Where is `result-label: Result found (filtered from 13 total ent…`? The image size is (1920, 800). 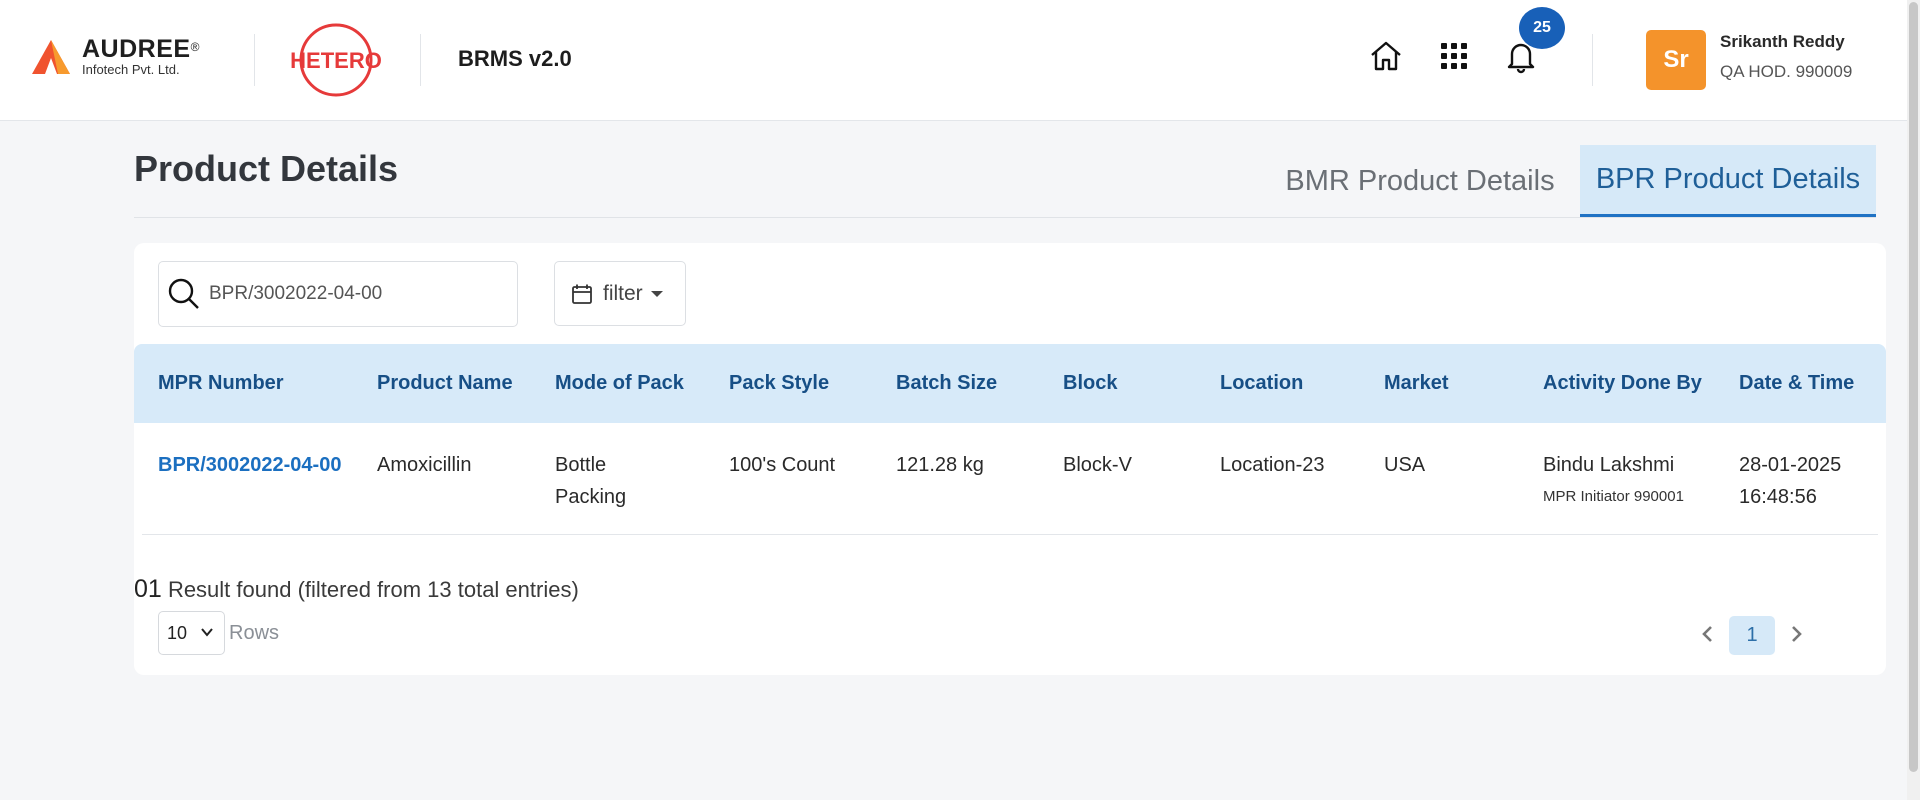 result-label: Result found (filtered from 13 total ent… is located at coordinates (373, 589).